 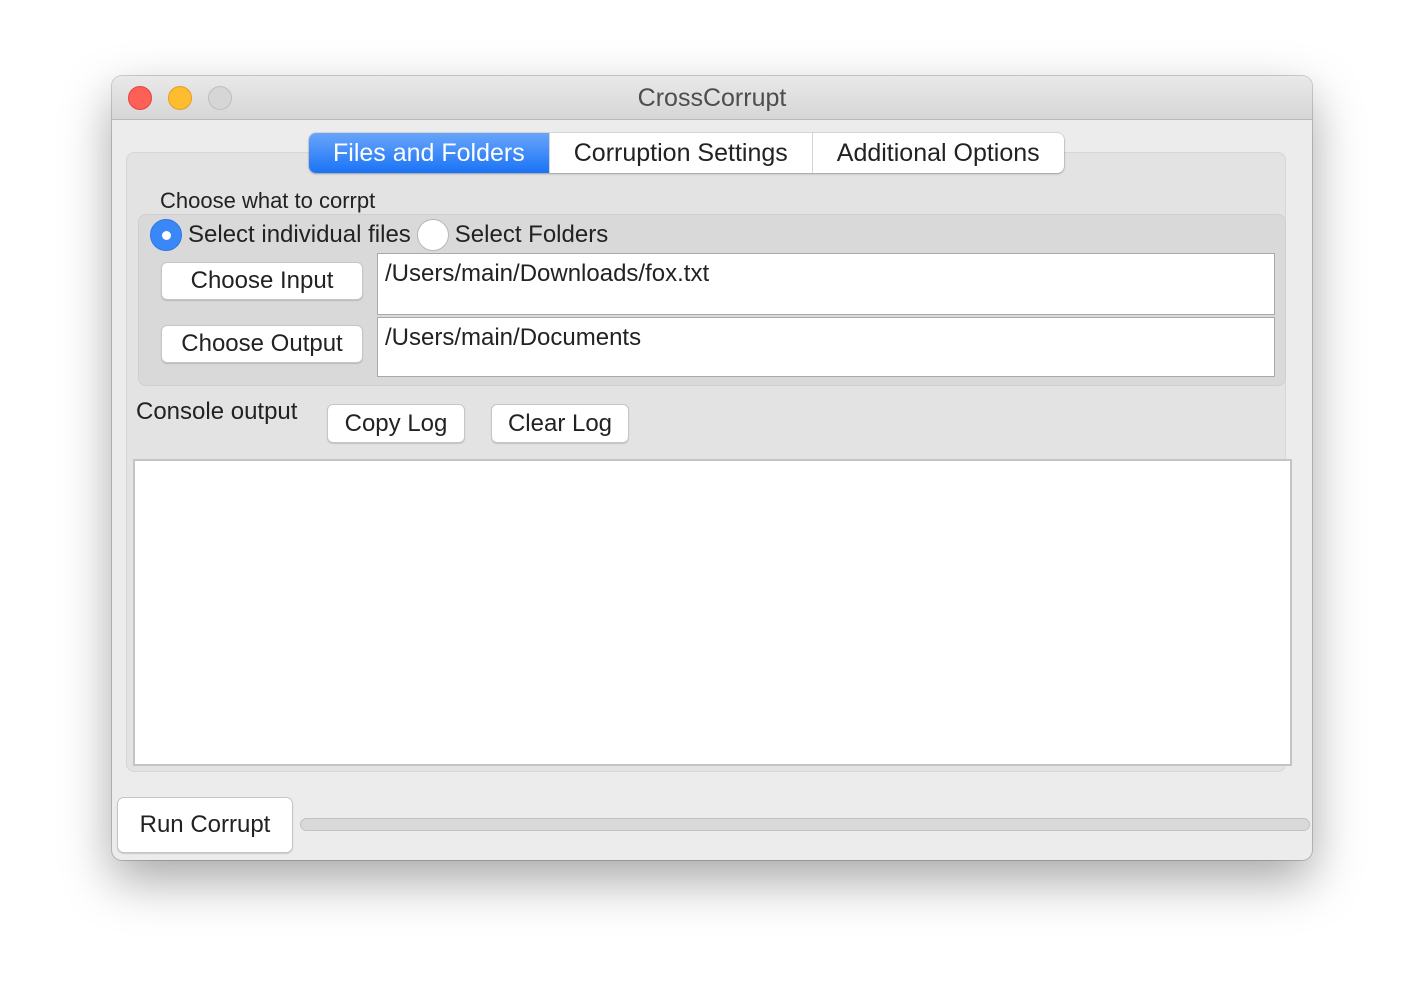 I want to click on window-title: CrossCorrupt, so click(x=712, y=98).